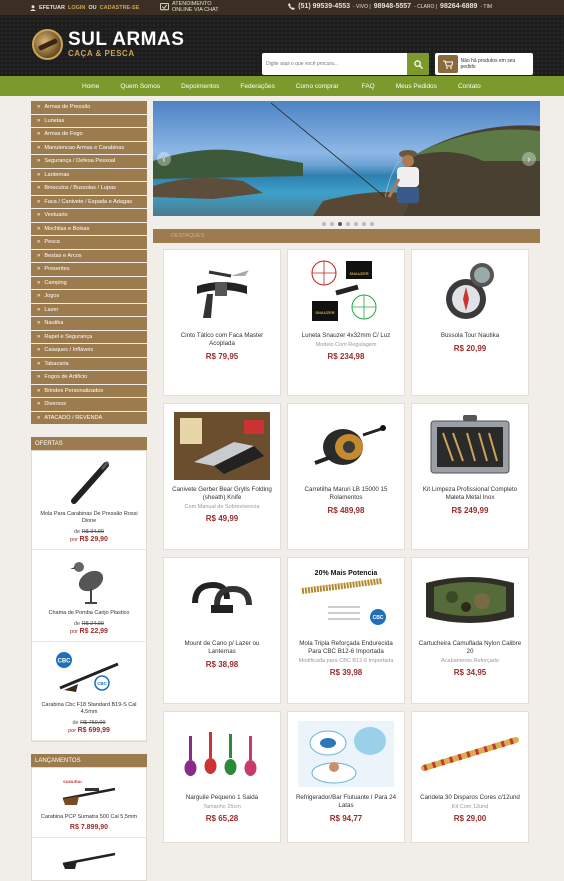  What do you see at coordinates (89, 189) in the screenshot?
I see `category-item: Binoculos / Bussolas / Lupas` at bounding box center [89, 189].